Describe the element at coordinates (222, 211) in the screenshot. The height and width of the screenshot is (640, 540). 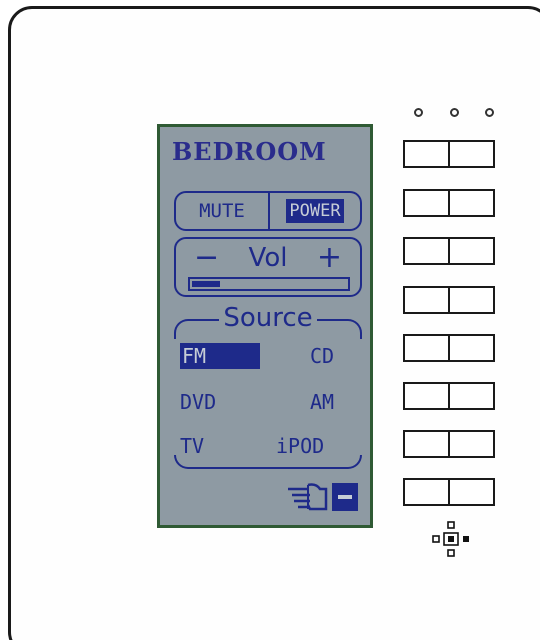
I see `mute-button: MUTE` at that location.